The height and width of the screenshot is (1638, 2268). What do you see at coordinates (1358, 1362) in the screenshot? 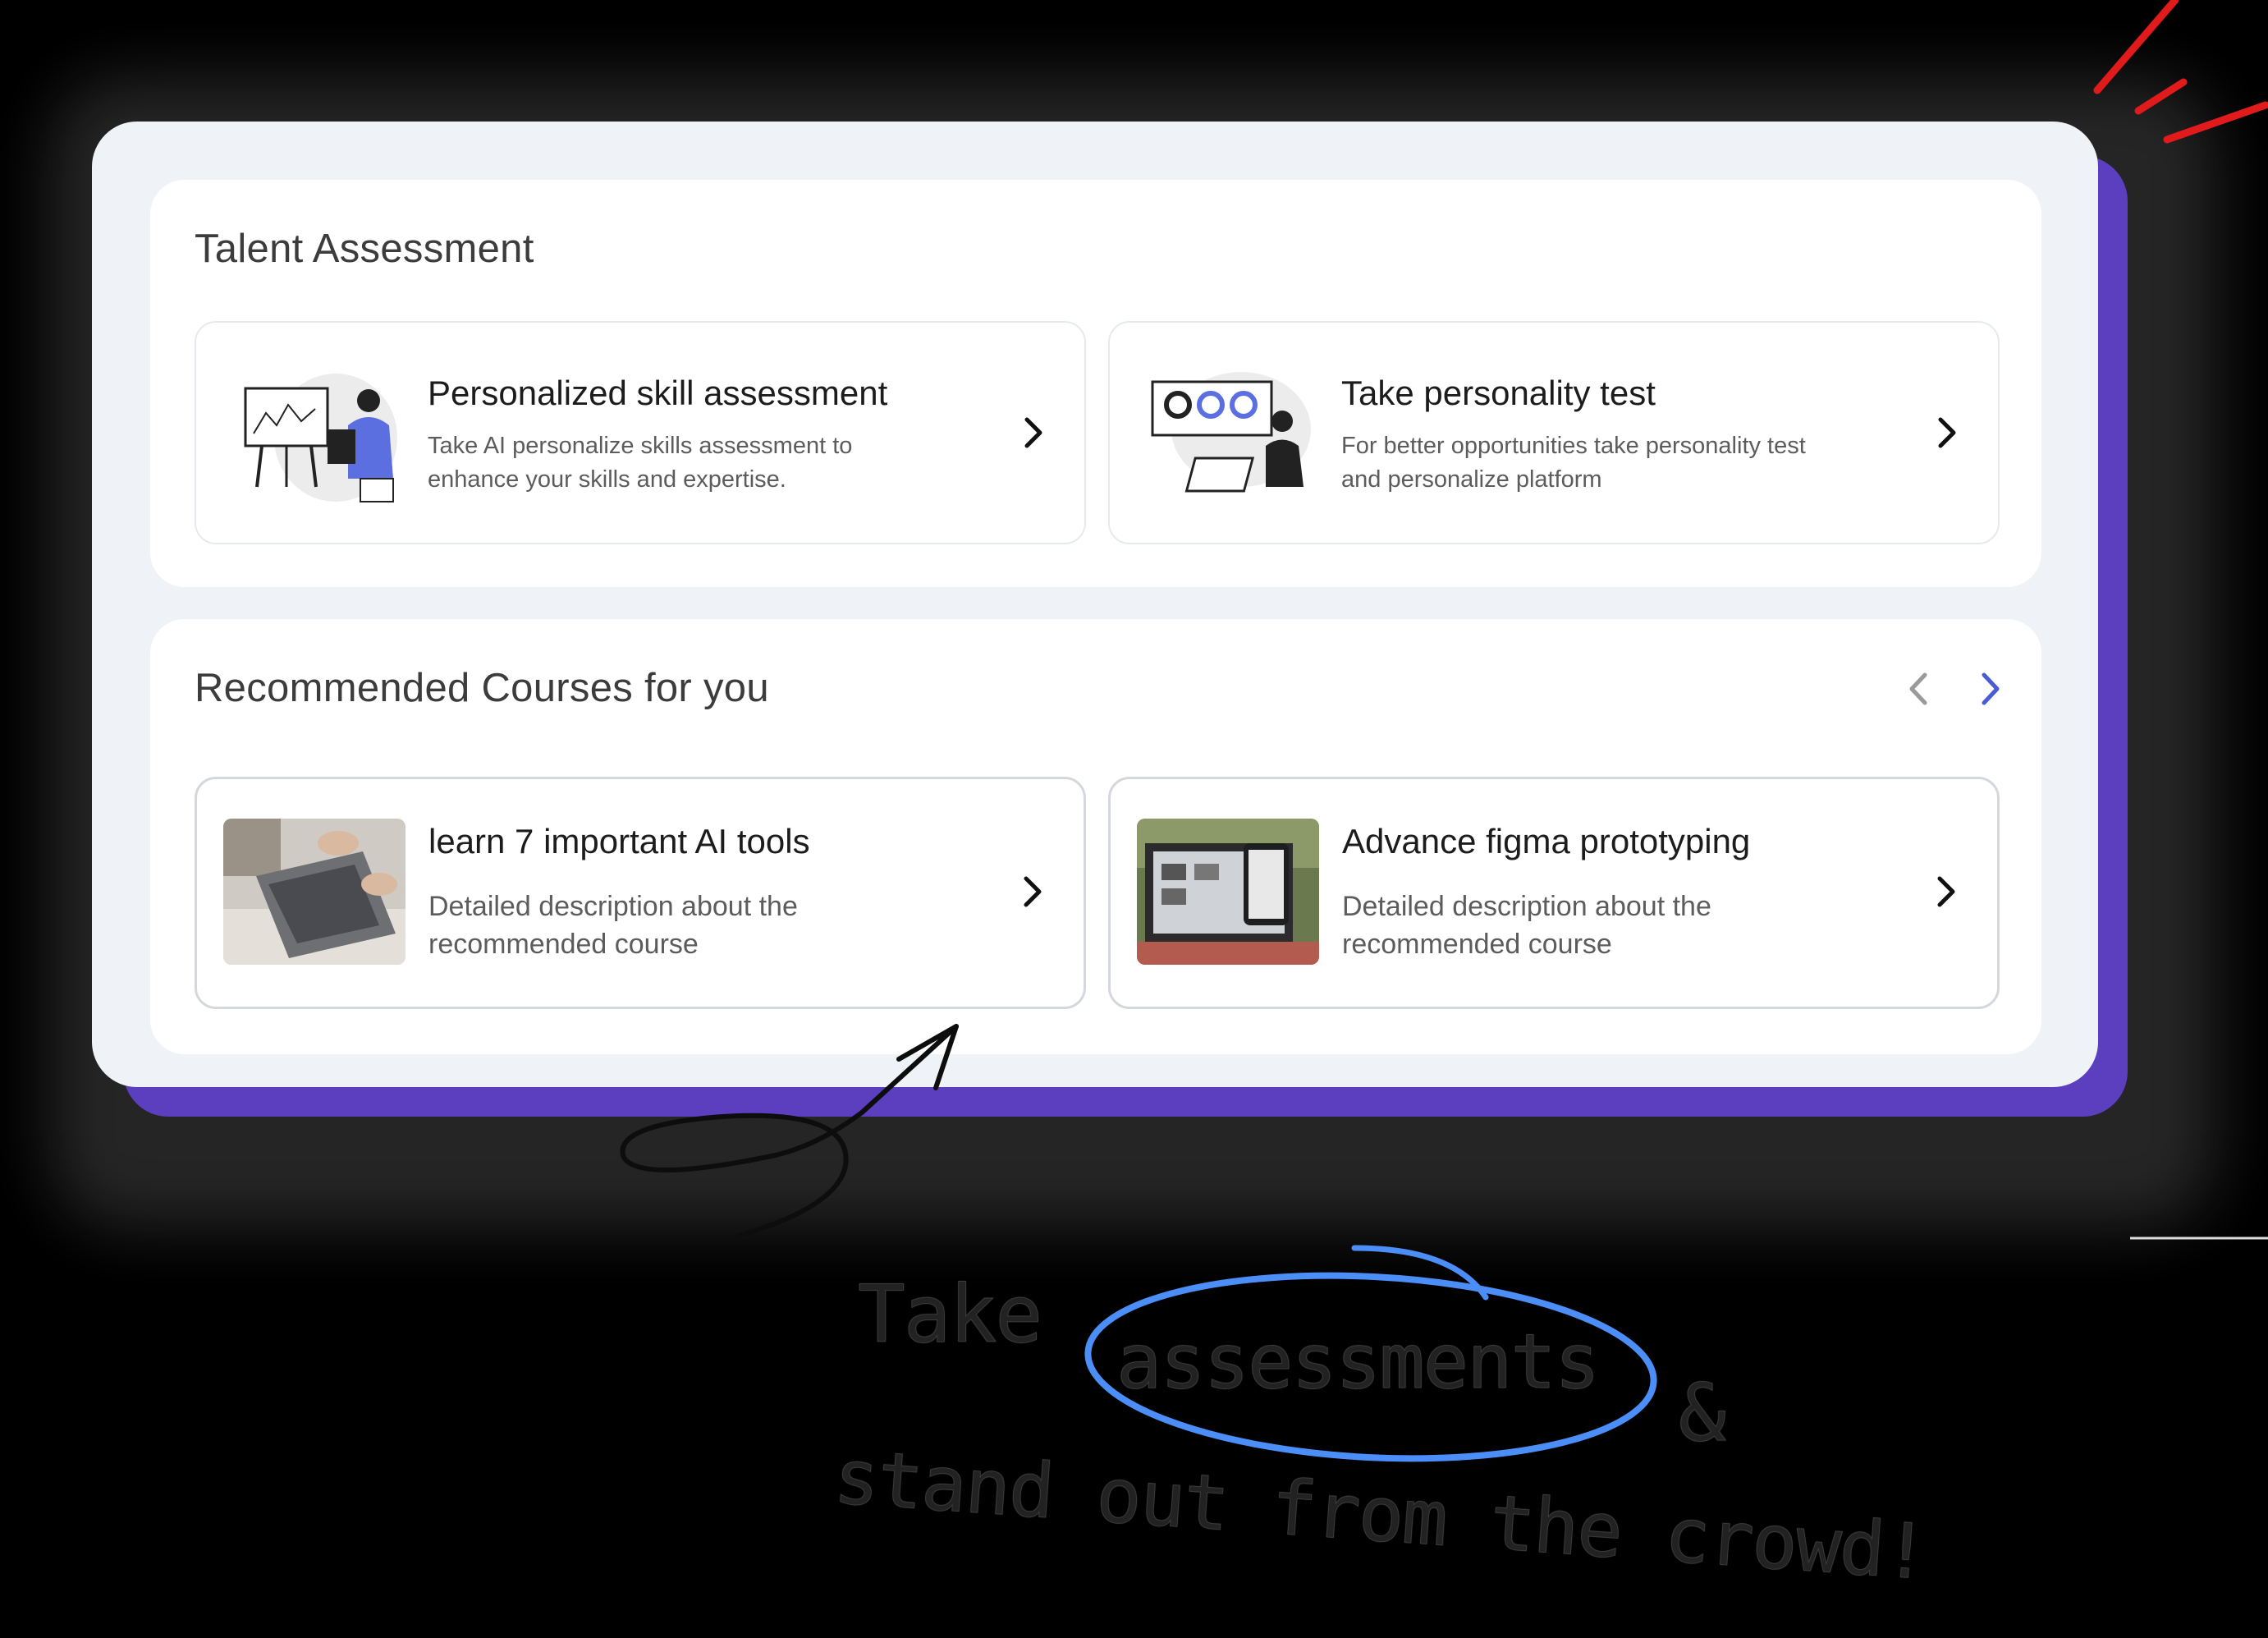
I see `annotation-circled-word: assessments` at bounding box center [1358, 1362].